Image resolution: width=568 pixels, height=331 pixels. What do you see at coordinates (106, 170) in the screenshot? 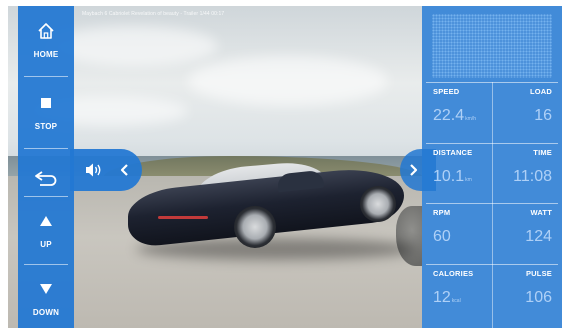
I see `volume-tab` at bounding box center [106, 170].